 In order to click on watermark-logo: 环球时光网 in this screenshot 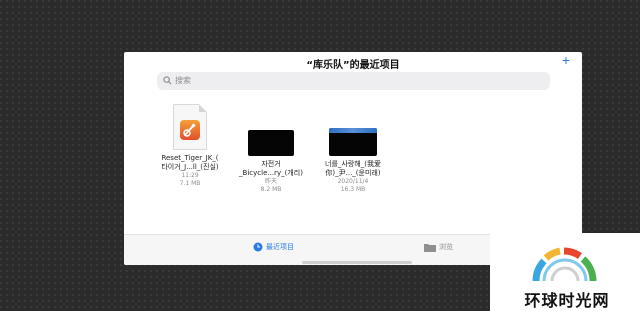, I will do `click(565, 272)`.